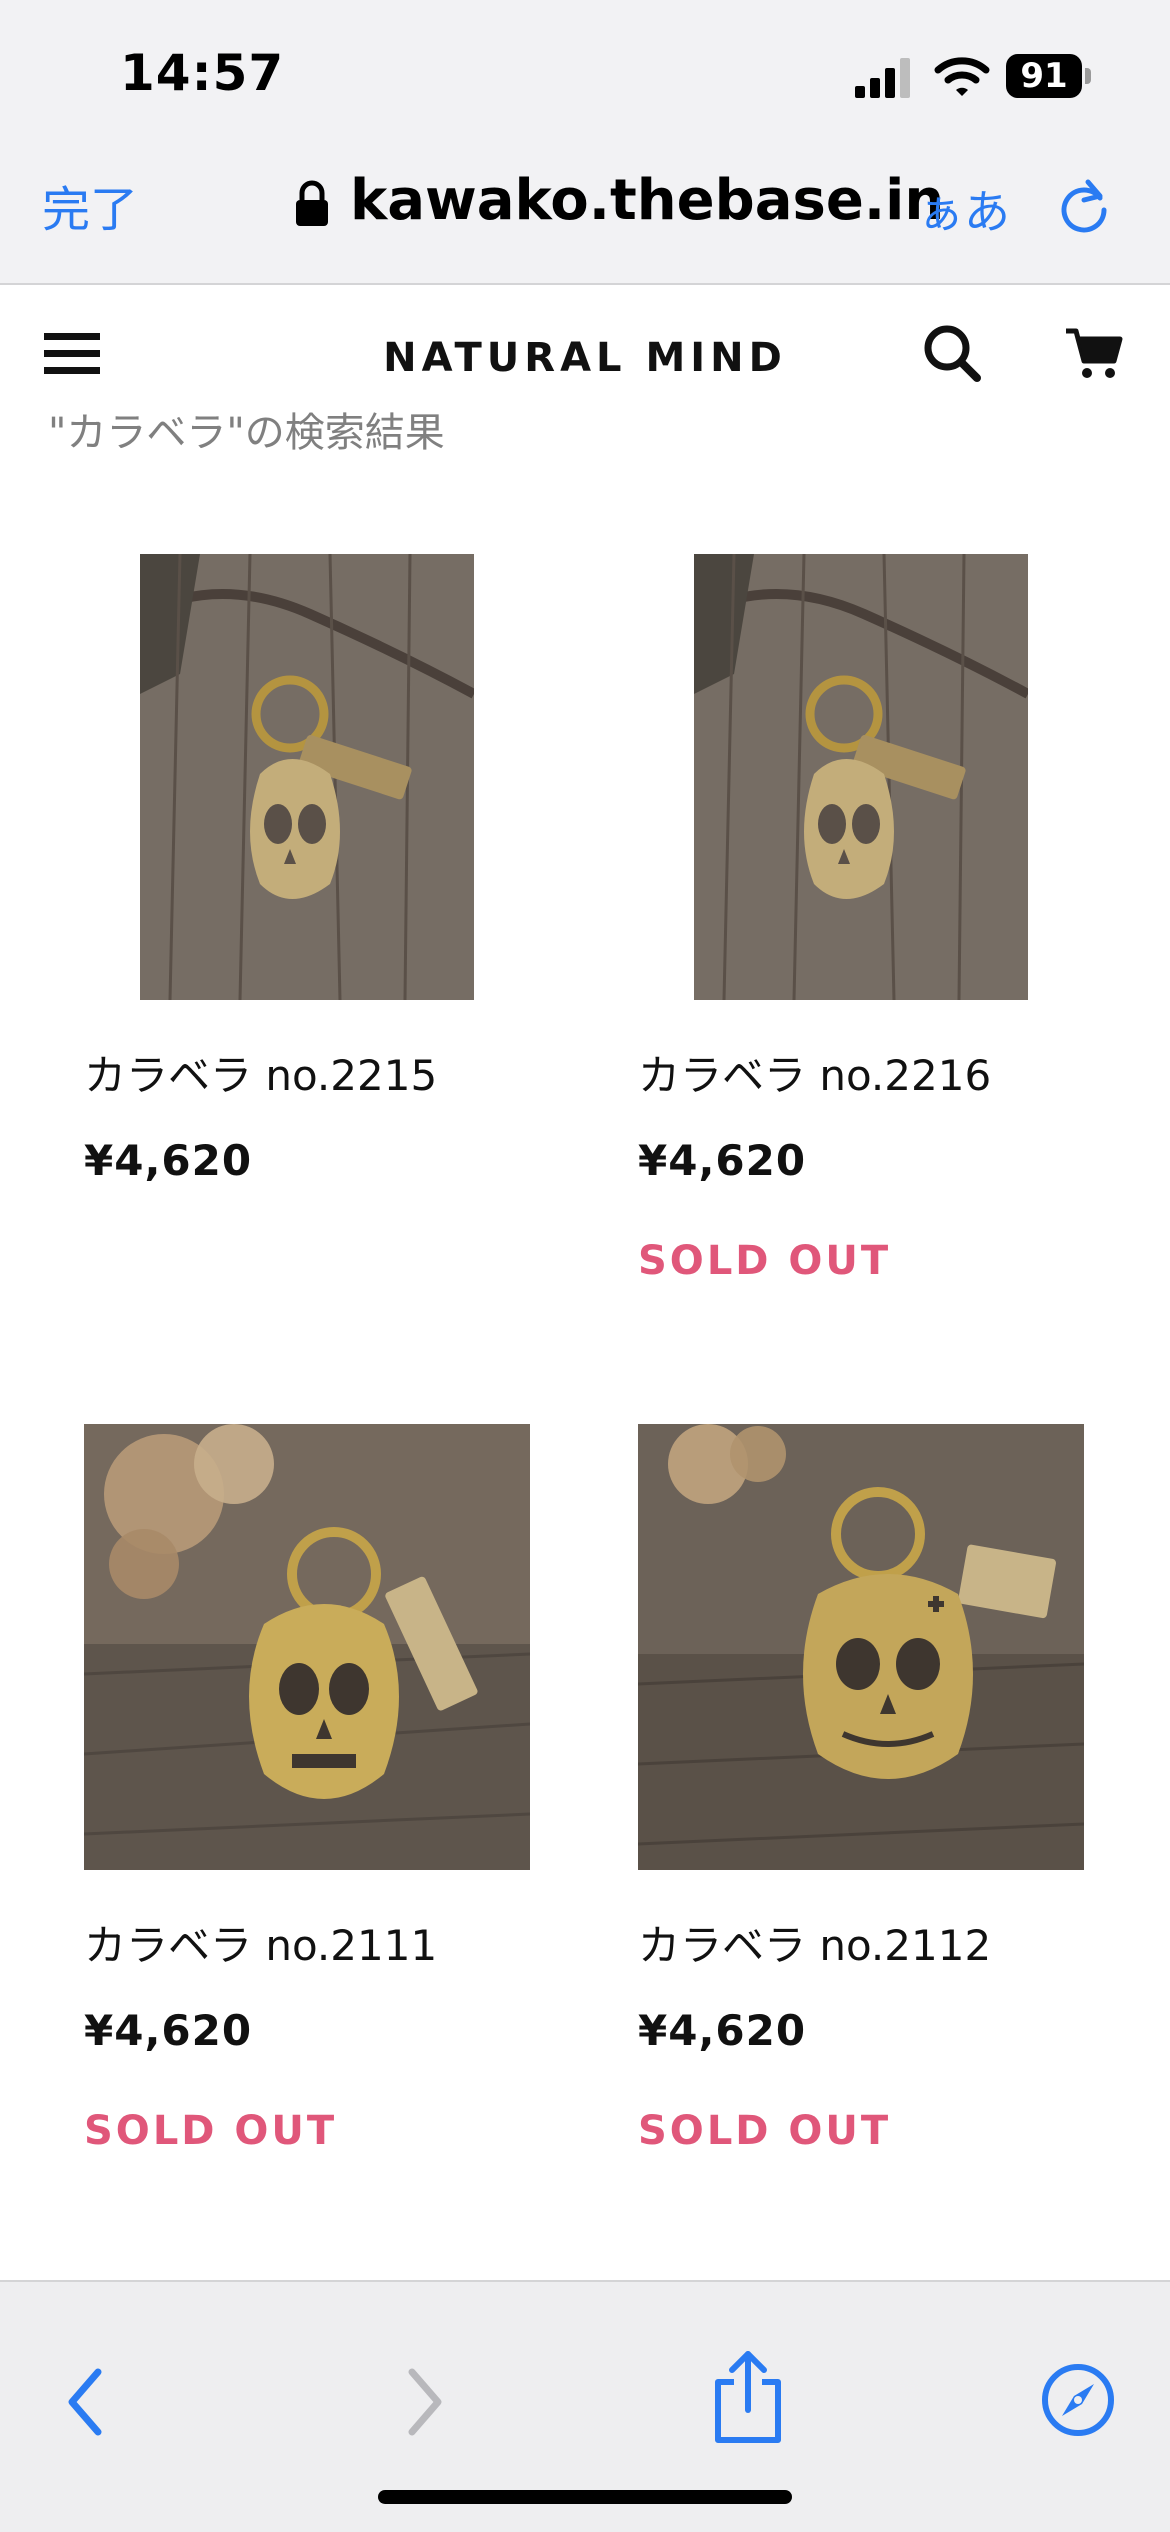  Describe the element at coordinates (260, 1942) in the screenshot. I see `product-name: カラベラ no.2111` at that location.